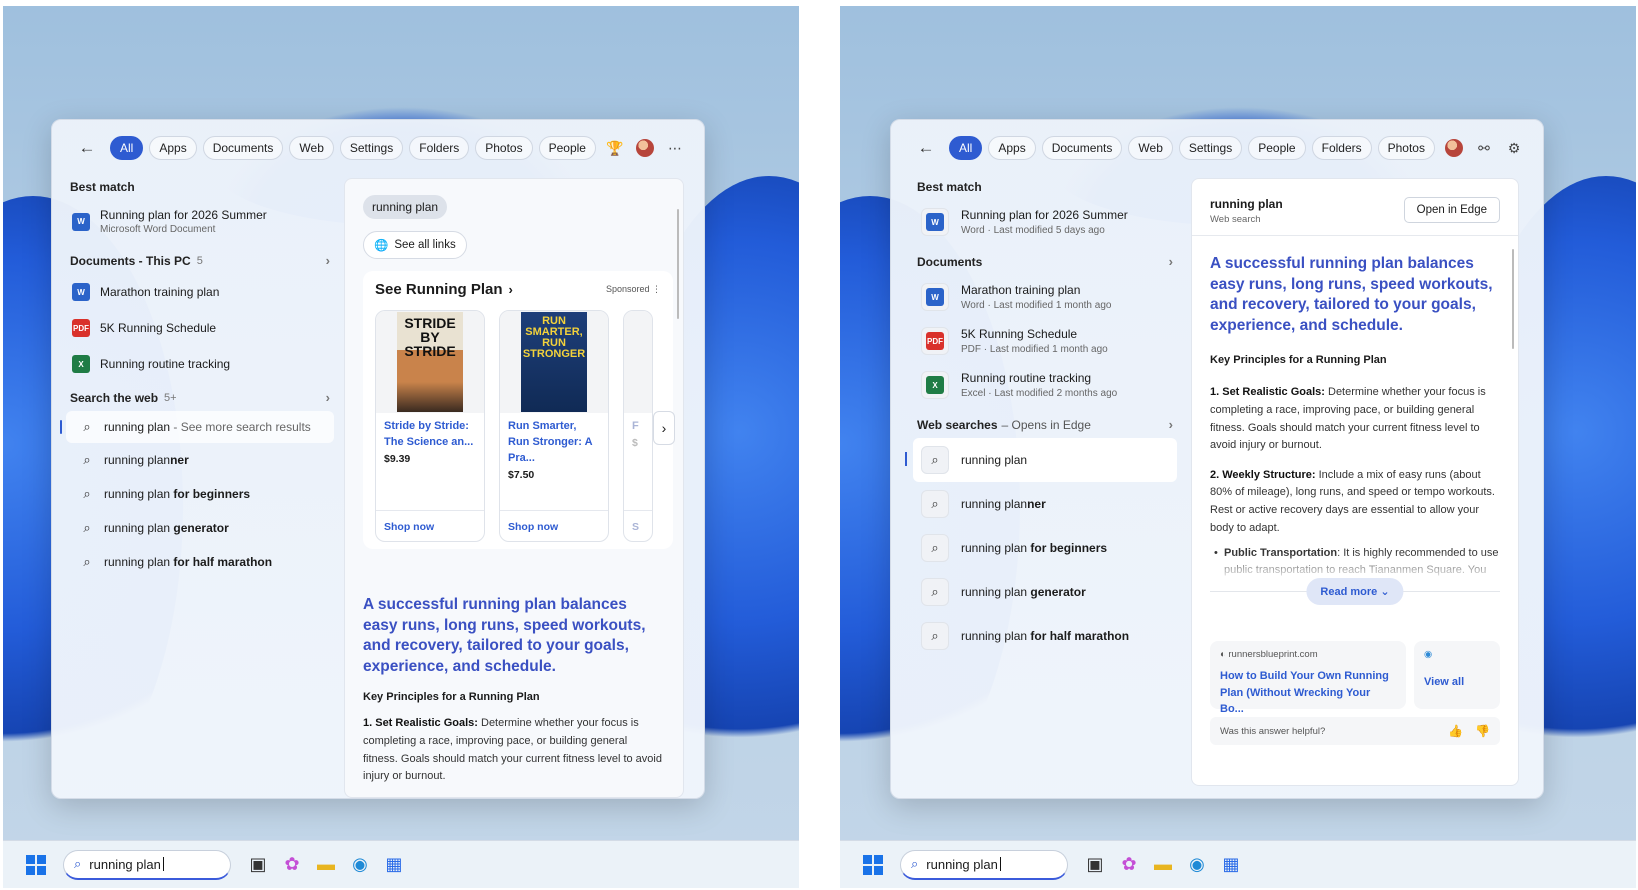 This screenshot has height=890, width=1638. I want to click on more-options-icon: ⋯, so click(675, 148).